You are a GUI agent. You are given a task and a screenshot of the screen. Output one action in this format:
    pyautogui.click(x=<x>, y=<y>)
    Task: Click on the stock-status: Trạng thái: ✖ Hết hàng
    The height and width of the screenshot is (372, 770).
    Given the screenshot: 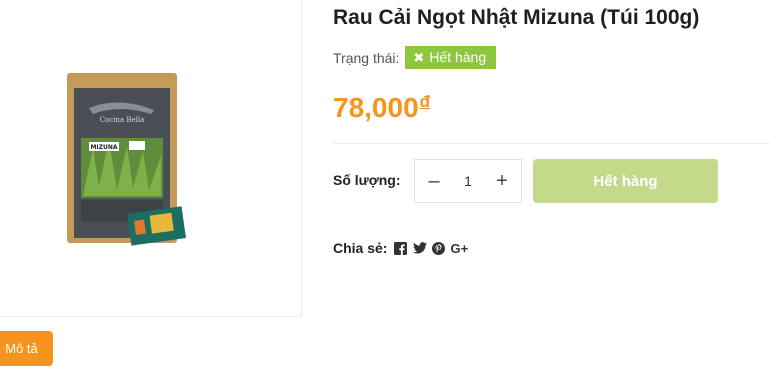 What is the action you would take?
    pyautogui.click(x=415, y=57)
    